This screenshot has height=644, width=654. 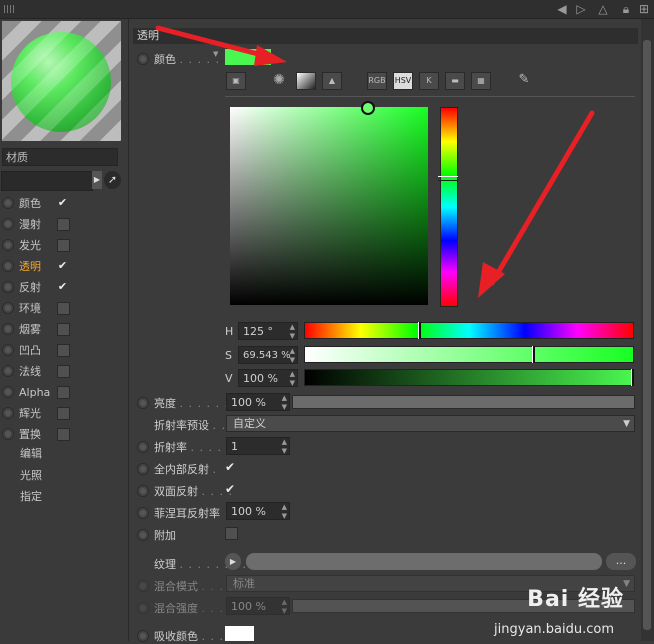 What do you see at coordinates (554, 629) in the screenshot?
I see `watermark-url: jingyan.baidu.com` at bounding box center [554, 629].